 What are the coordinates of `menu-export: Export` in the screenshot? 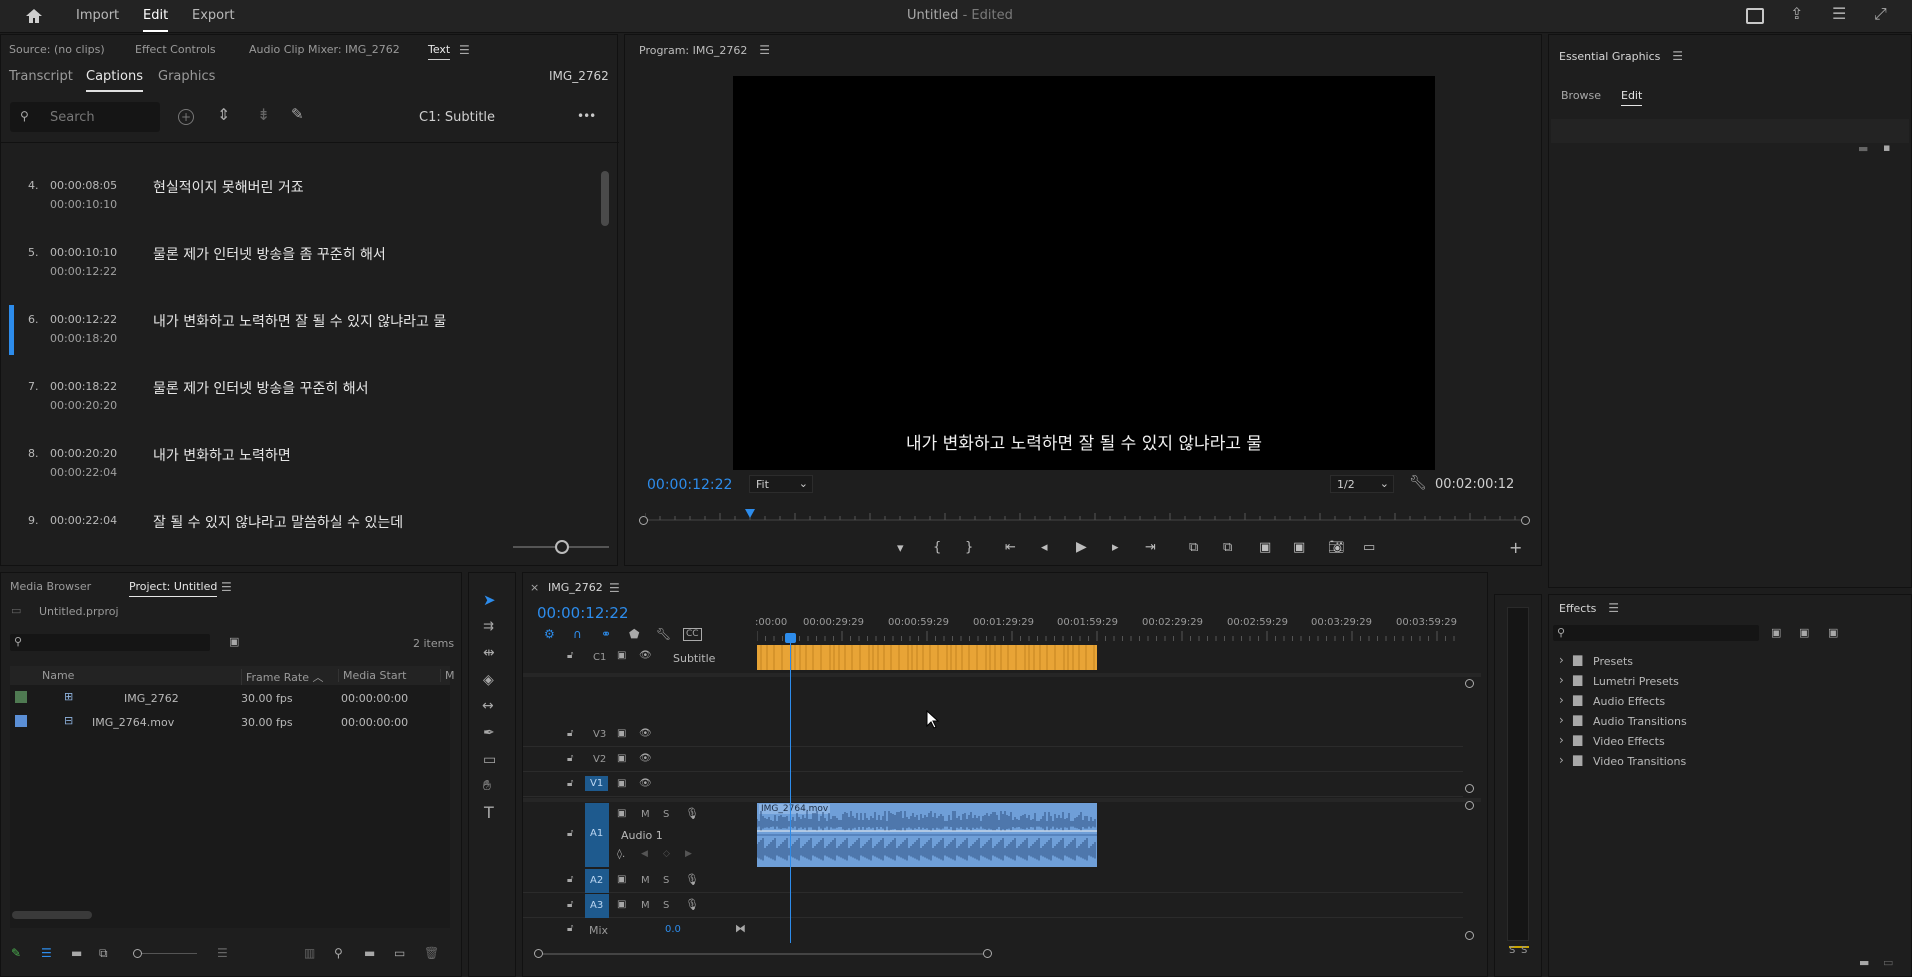 It's located at (213, 15).